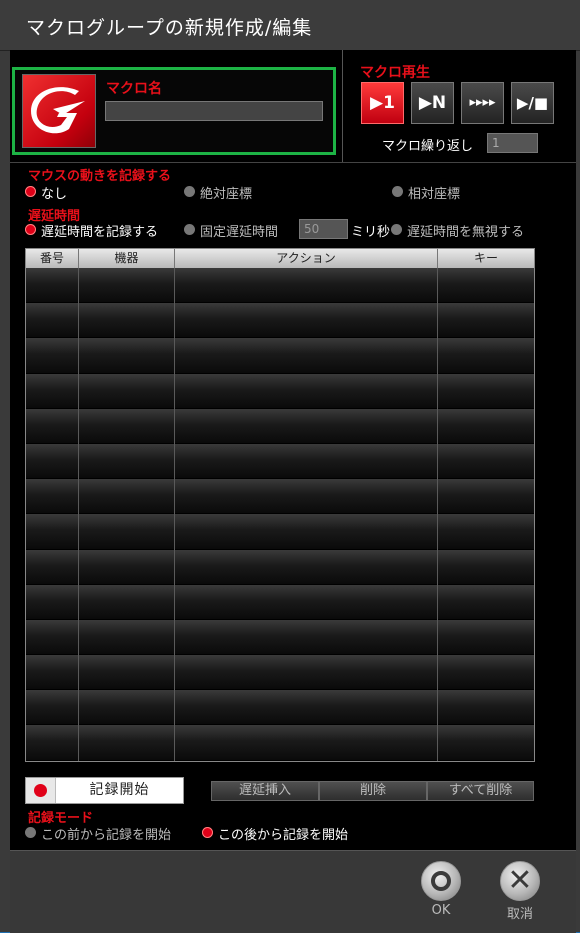 This screenshot has height=933, width=580. Describe the element at coordinates (480, 791) in the screenshot. I see `delete-all-button: すべて削除` at that location.